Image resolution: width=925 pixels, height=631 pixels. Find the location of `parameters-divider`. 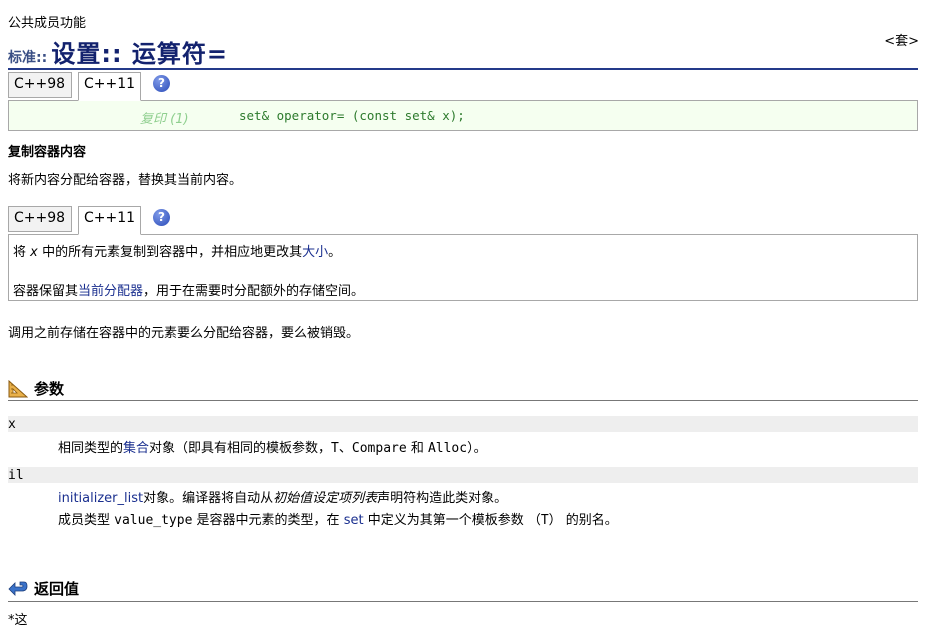

parameters-divider is located at coordinates (463, 400).